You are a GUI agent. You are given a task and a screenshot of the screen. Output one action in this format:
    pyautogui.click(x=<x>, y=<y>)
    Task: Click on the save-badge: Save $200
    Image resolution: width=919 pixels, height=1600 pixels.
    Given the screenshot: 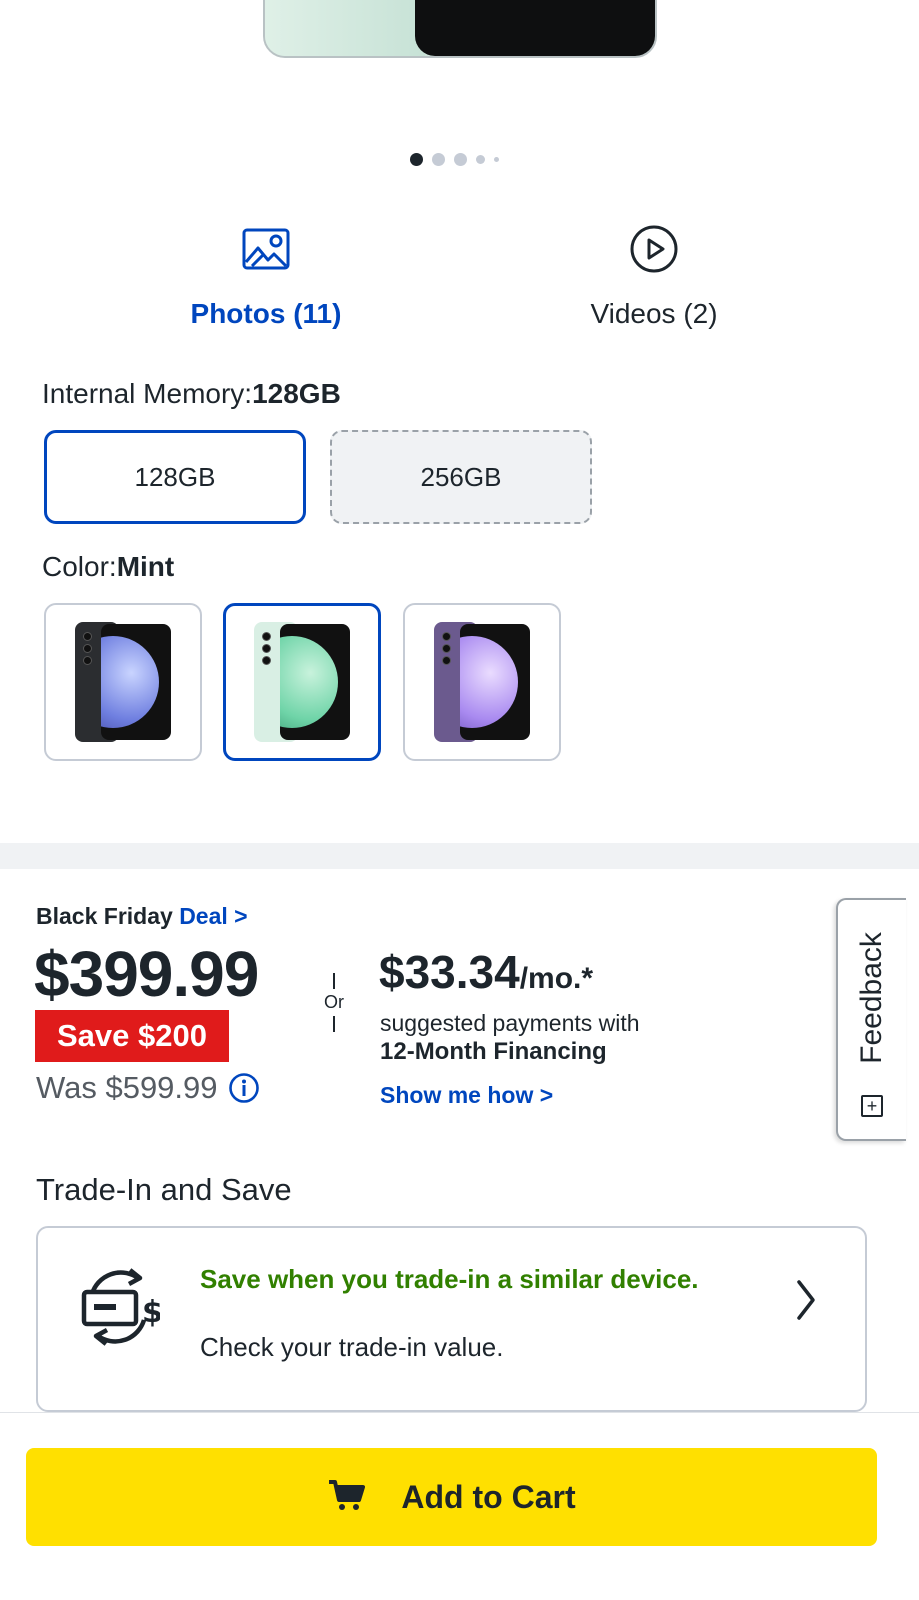 What is the action you would take?
    pyautogui.click(x=132, y=1036)
    